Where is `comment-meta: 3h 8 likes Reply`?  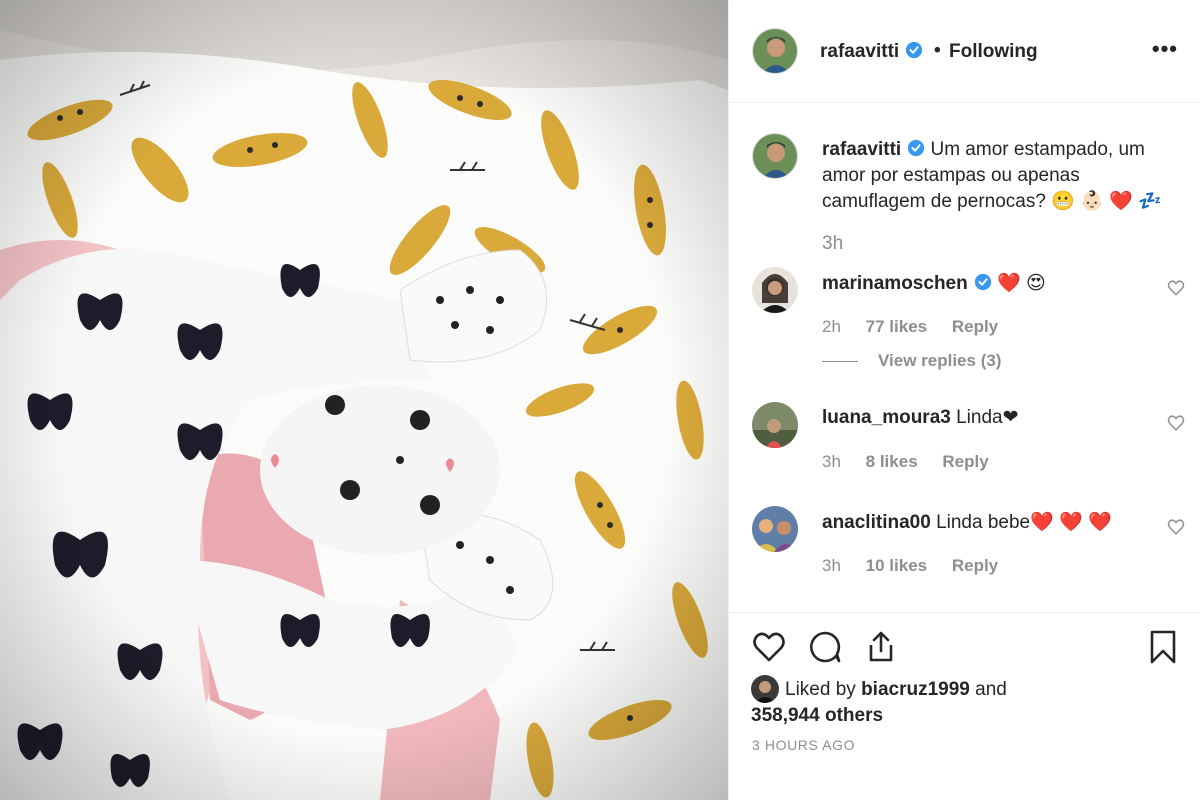 comment-meta: 3h 8 likes Reply is located at coordinates (915, 462).